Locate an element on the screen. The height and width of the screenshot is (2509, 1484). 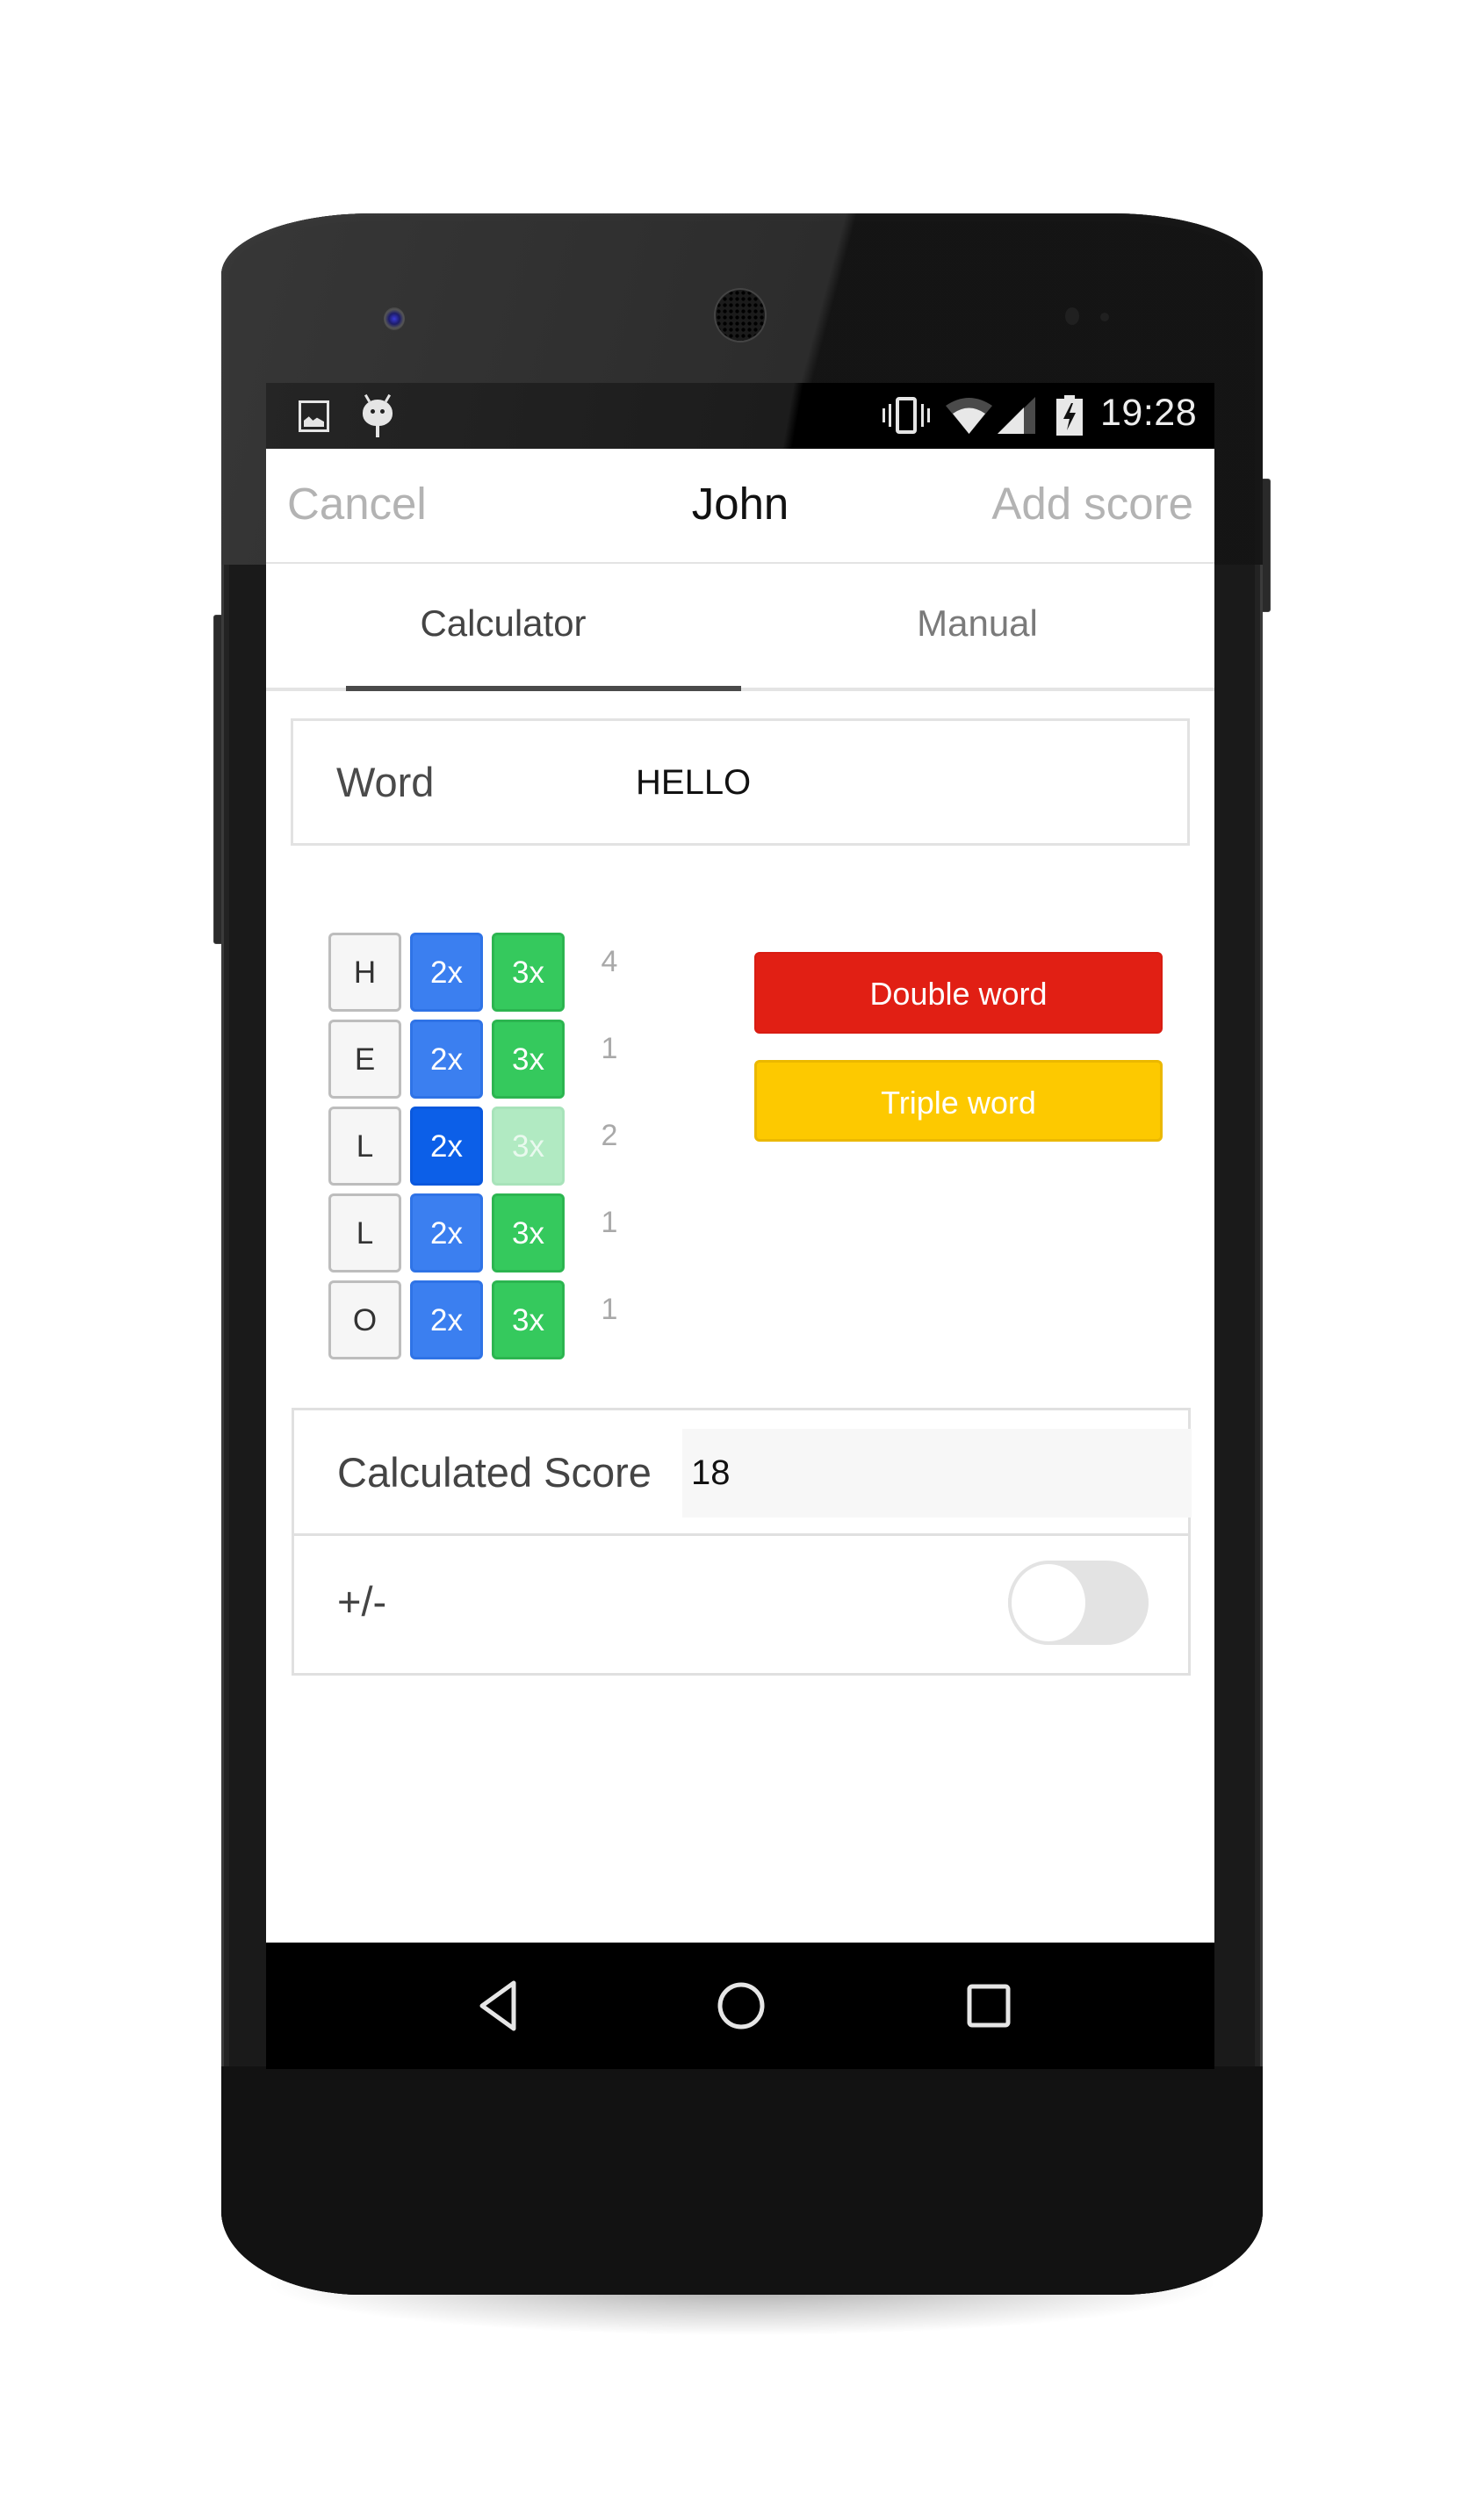
tab-selected-indicator is located at coordinates (543, 688).